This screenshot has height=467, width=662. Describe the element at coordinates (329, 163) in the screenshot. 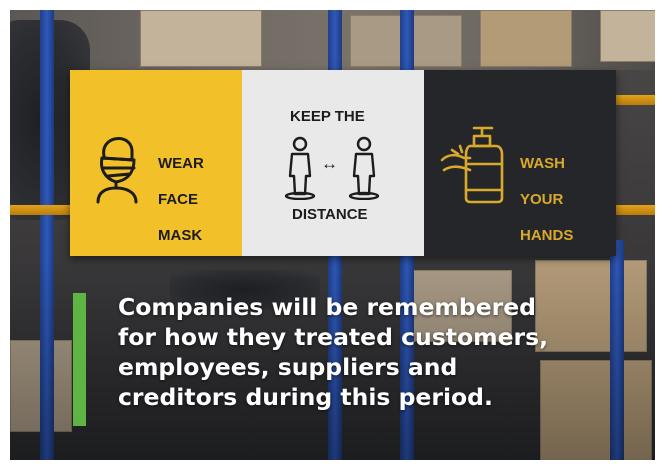

I see `distance-arrow: ↔` at that location.